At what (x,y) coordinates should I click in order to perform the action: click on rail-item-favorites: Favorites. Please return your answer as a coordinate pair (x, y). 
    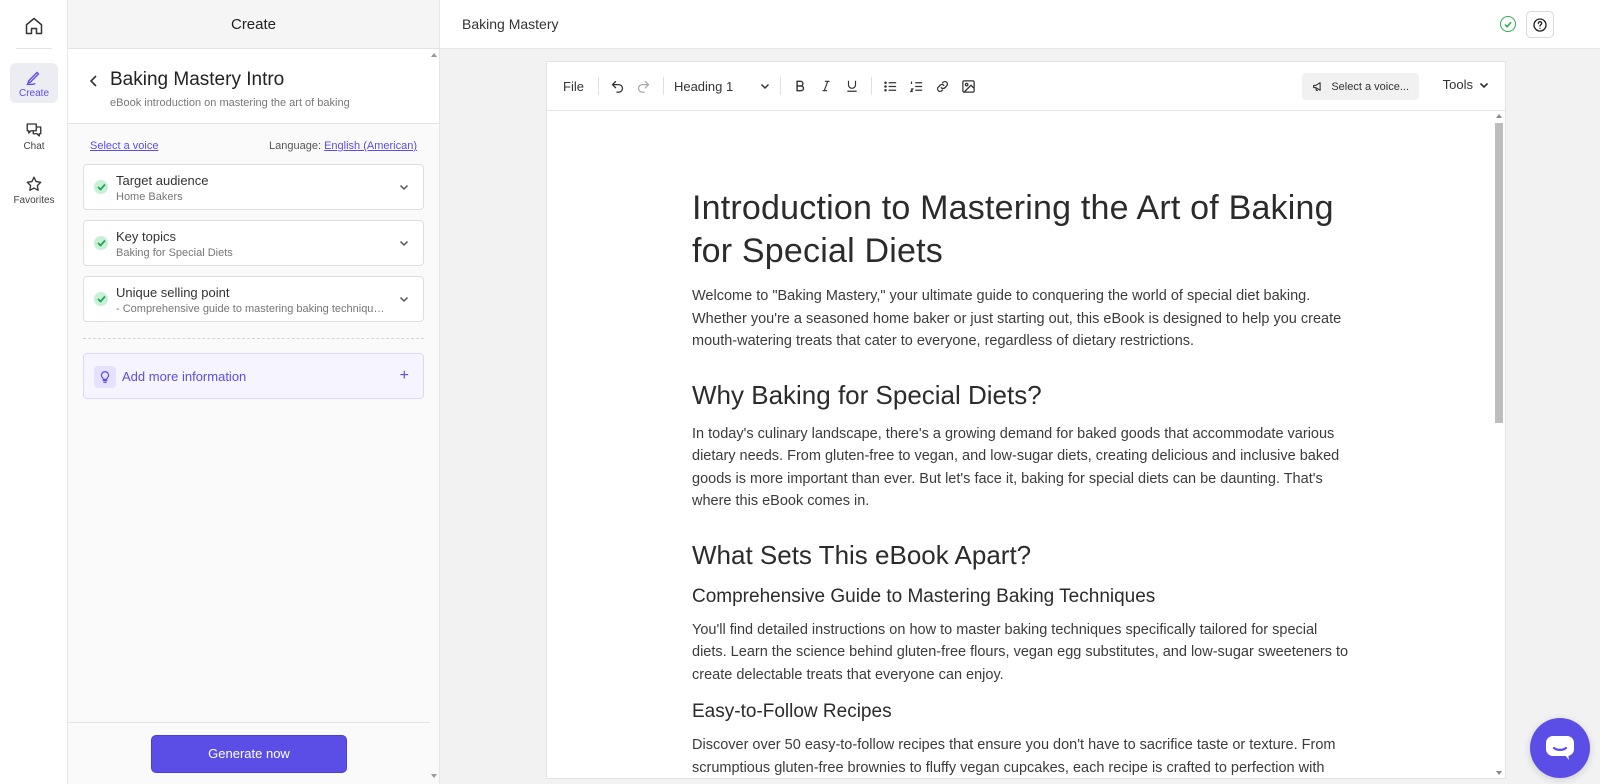
    Looking at the image, I should click on (34, 190).